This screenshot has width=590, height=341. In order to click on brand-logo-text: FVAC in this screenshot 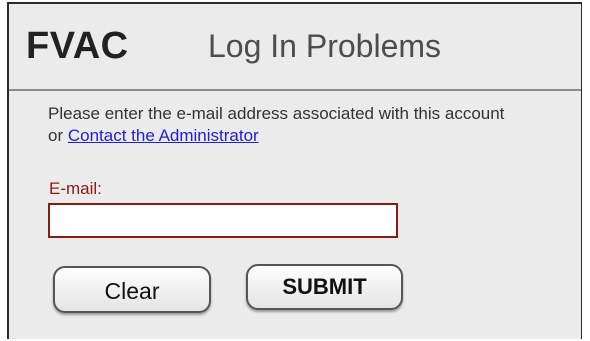, I will do `click(77, 46)`.